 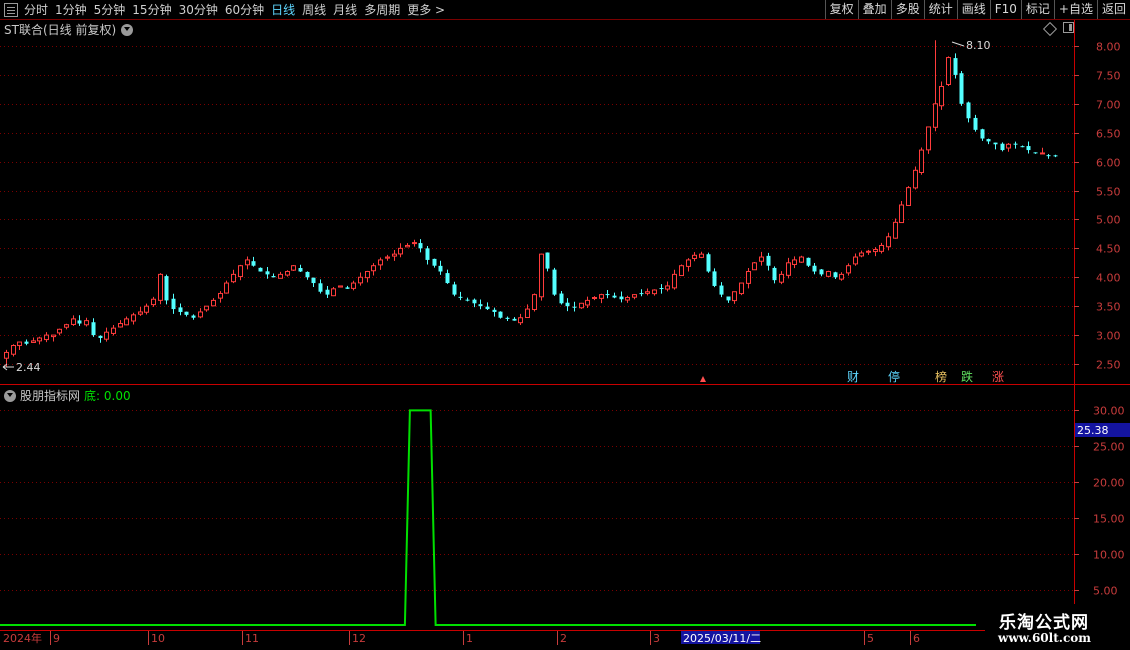 What do you see at coordinates (1108, 336) in the screenshot?
I see `main-tick-label: 3.00` at bounding box center [1108, 336].